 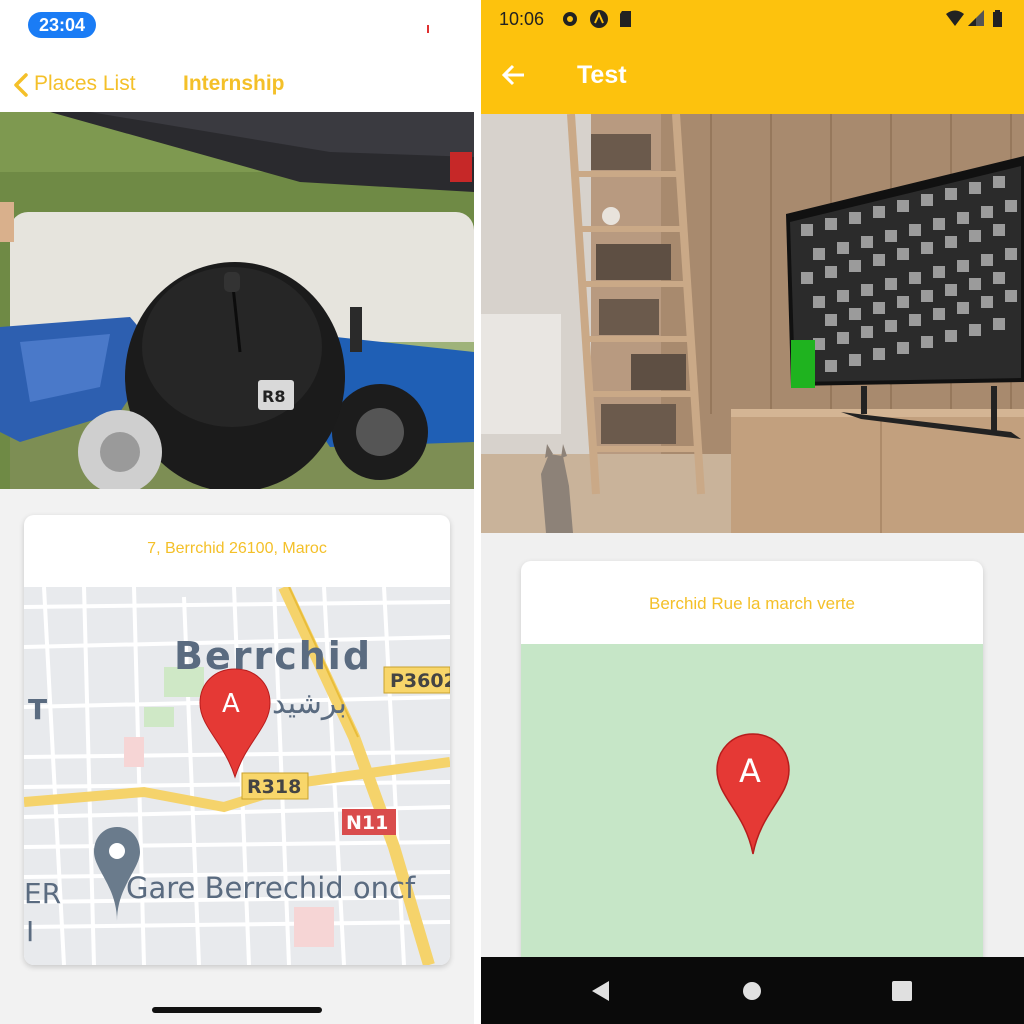 I want to click on svg-text: P3602, so click(x=420, y=681).